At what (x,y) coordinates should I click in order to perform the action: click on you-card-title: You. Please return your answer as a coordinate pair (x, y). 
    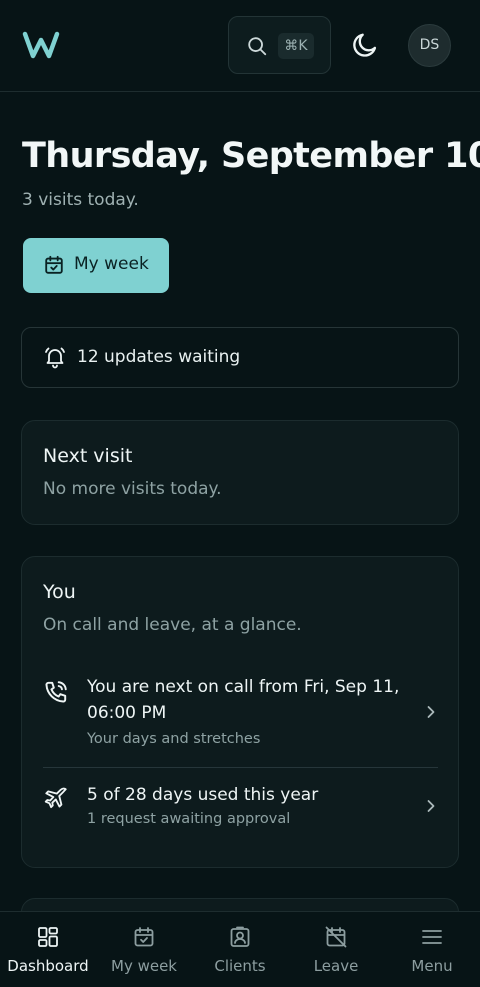
    Looking at the image, I should click on (59, 592).